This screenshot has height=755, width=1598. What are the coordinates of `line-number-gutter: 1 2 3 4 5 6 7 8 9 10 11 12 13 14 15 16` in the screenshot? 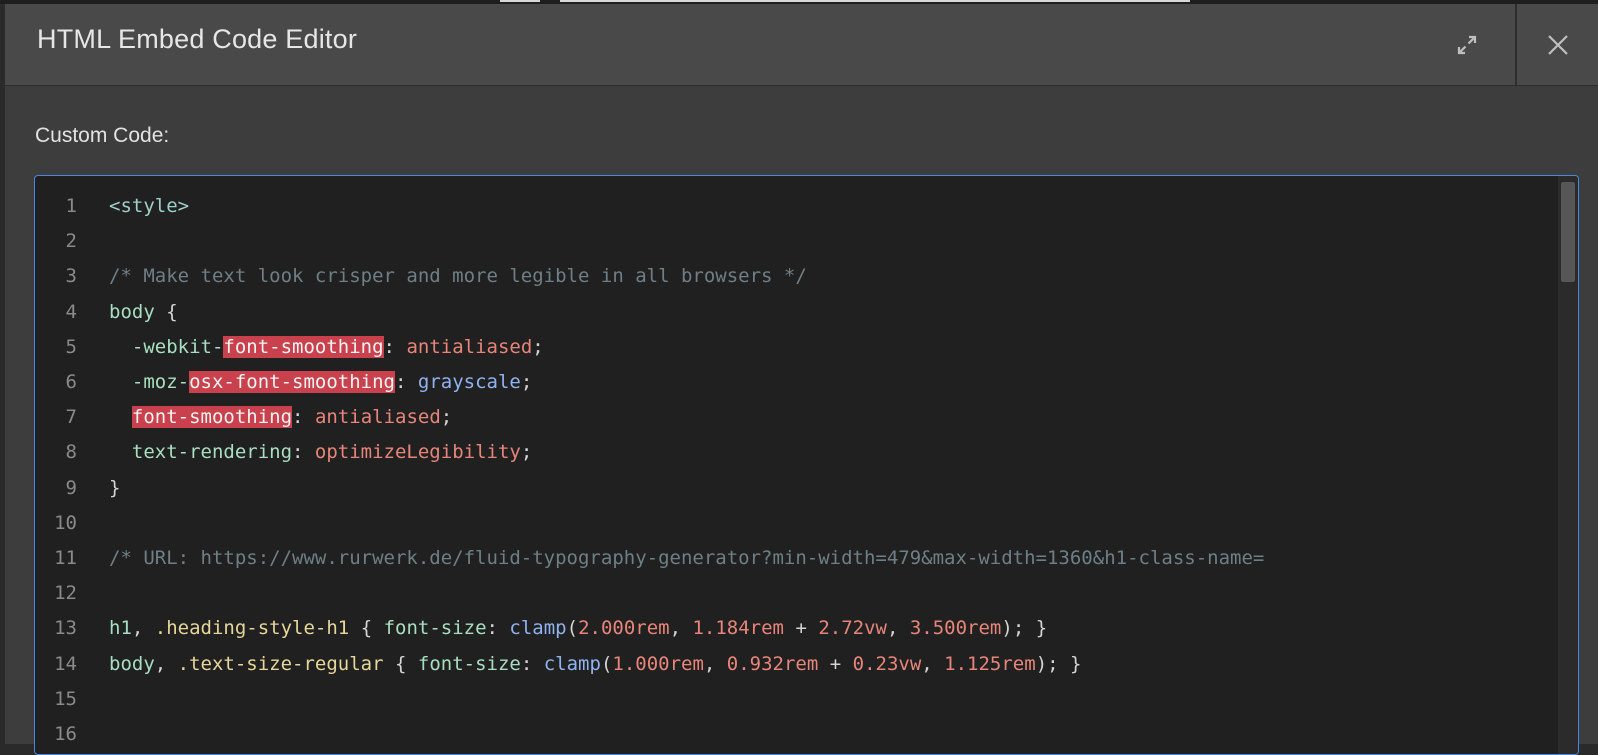 It's located at (64, 465).